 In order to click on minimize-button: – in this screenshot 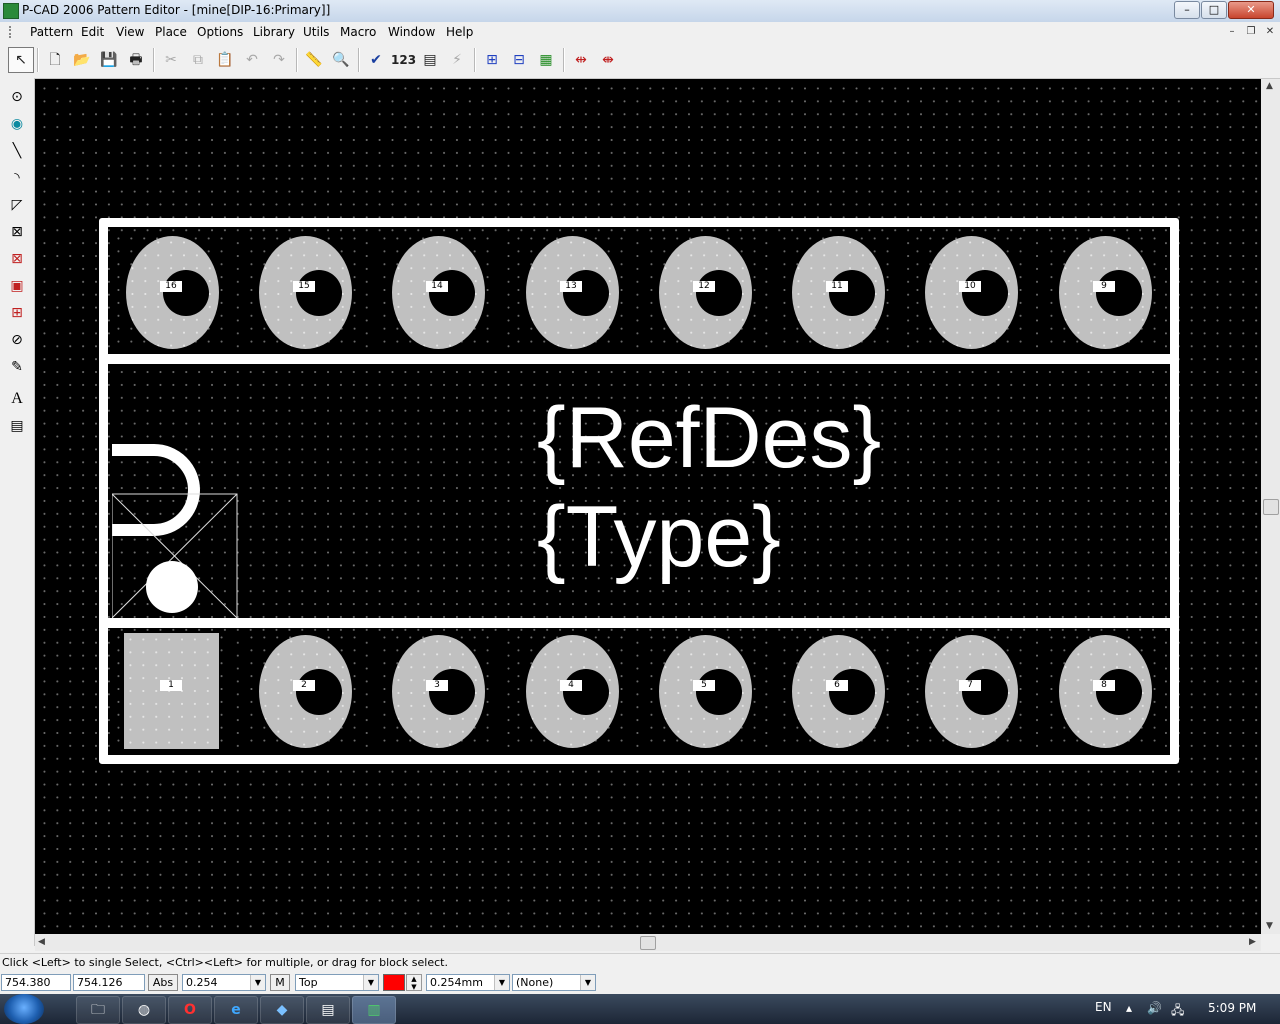, I will do `click(1187, 10)`.